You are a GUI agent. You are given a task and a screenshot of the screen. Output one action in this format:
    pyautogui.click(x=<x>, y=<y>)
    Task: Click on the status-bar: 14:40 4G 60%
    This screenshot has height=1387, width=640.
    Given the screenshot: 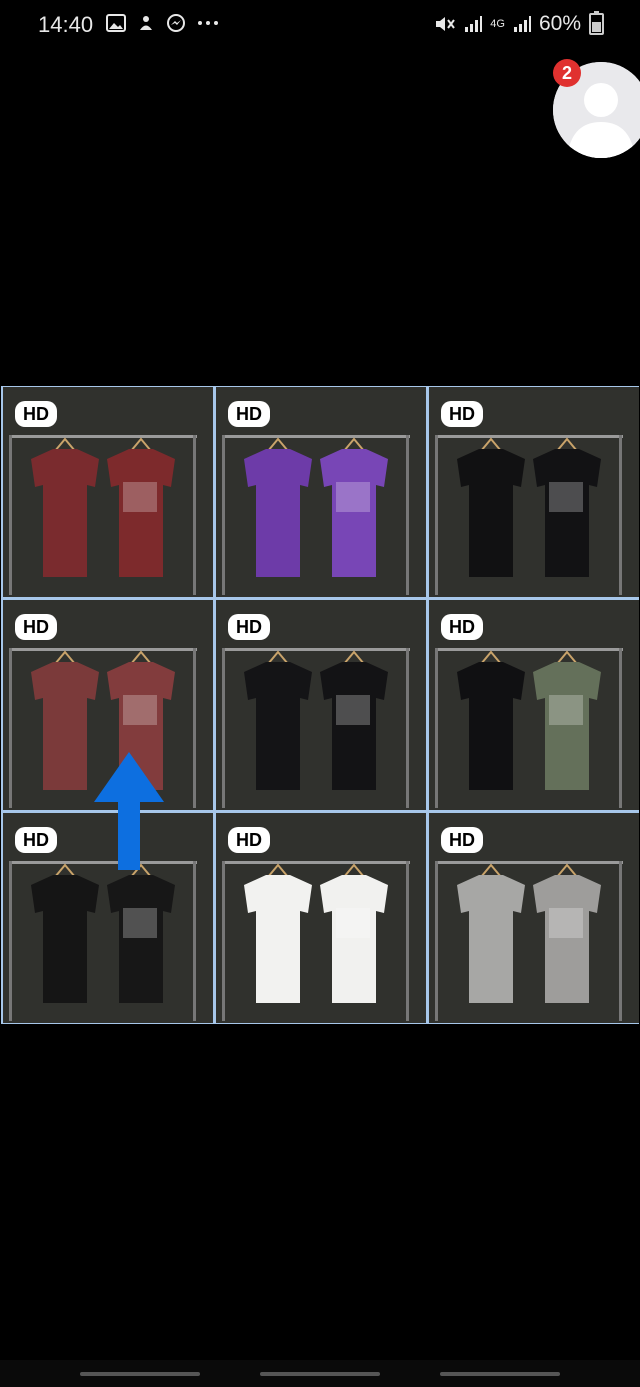 What is the action you would take?
    pyautogui.click(x=320, y=26)
    